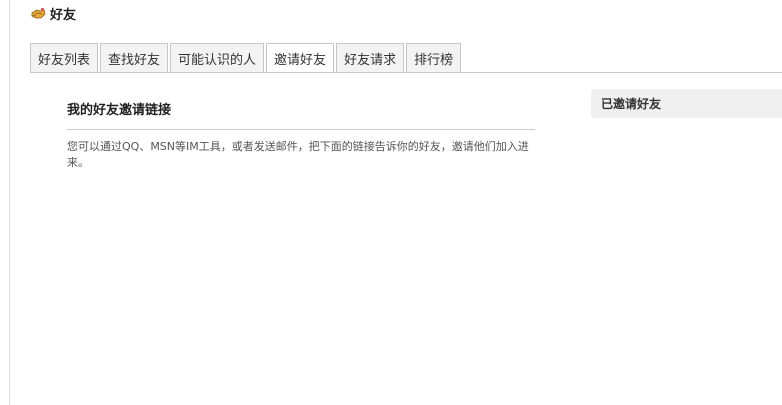  I want to click on tab-bar: 好友列表 查找好友 可能认识的人 邀请好友 好友请求 排行榜, so click(246, 58).